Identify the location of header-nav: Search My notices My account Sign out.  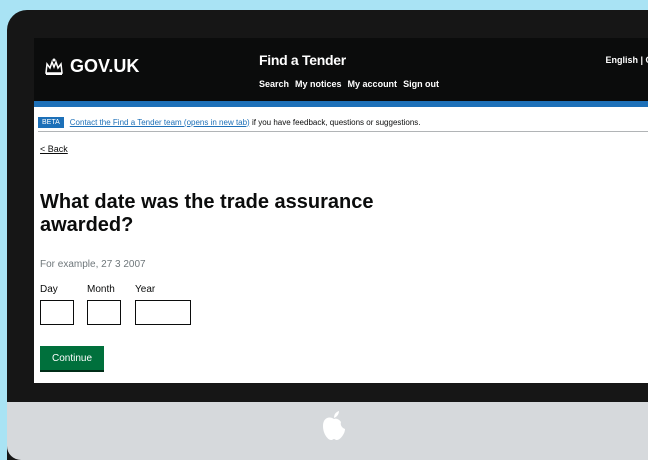
(349, 84).